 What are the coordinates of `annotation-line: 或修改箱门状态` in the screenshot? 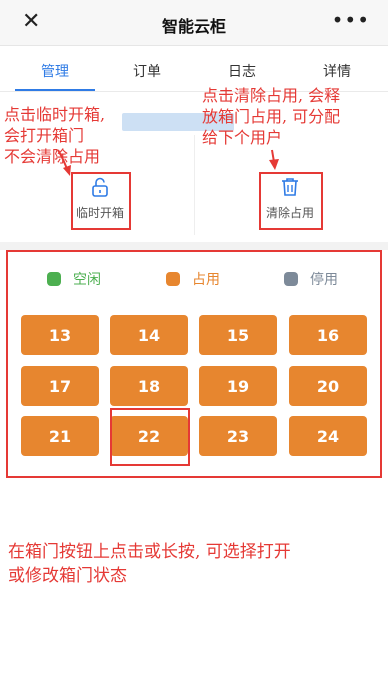 It's located at (67, 576).